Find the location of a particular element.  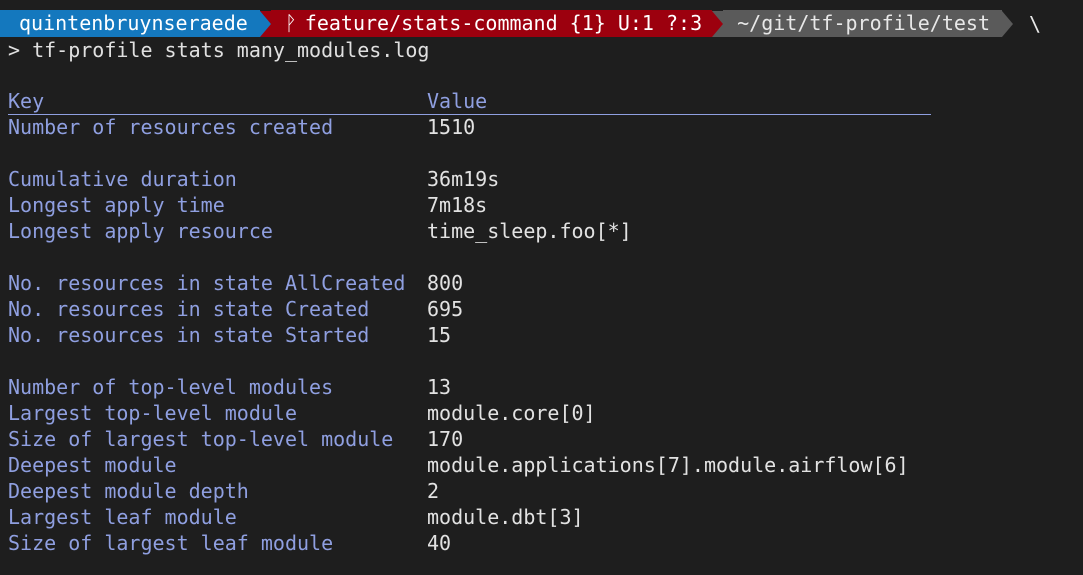

prompt-user-segment: quintenbruynseraede is located at coordinates (130, 23).